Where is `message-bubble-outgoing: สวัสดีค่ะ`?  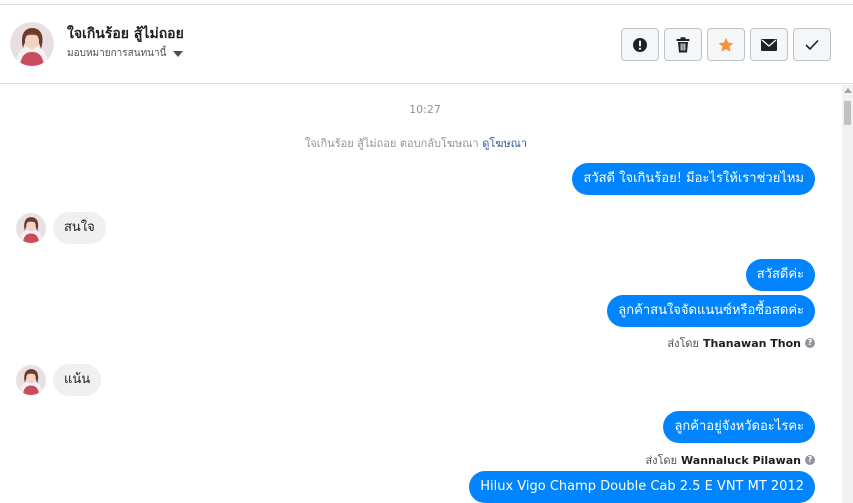 message-bubble-outgoing: สวัสดีค่ะ is located at coordinates (780, 275).